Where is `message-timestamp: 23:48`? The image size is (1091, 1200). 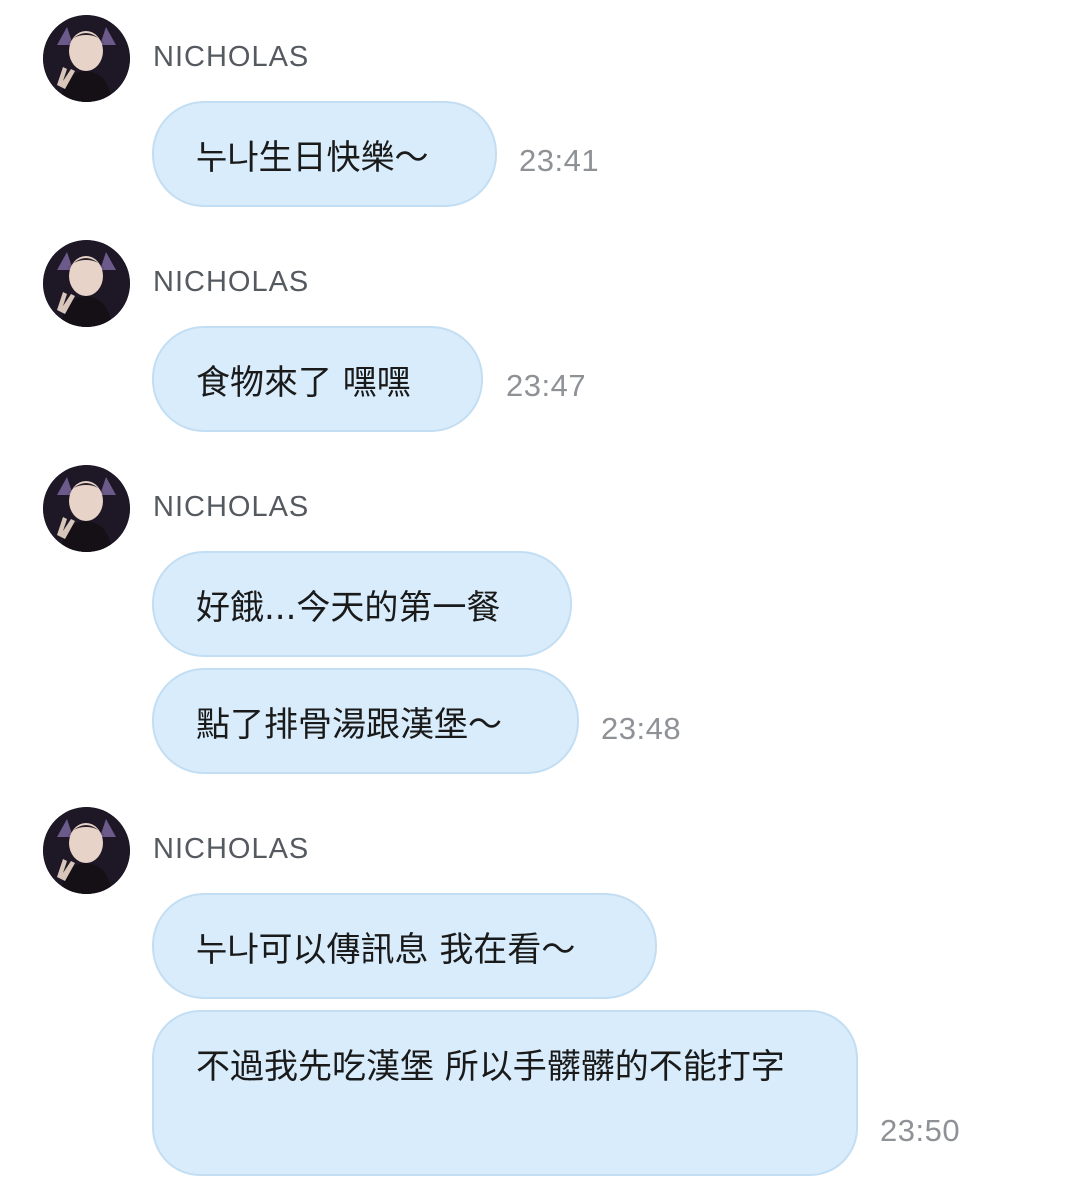
message-timestamp: 23:48 is located at coordinates (641, 728).